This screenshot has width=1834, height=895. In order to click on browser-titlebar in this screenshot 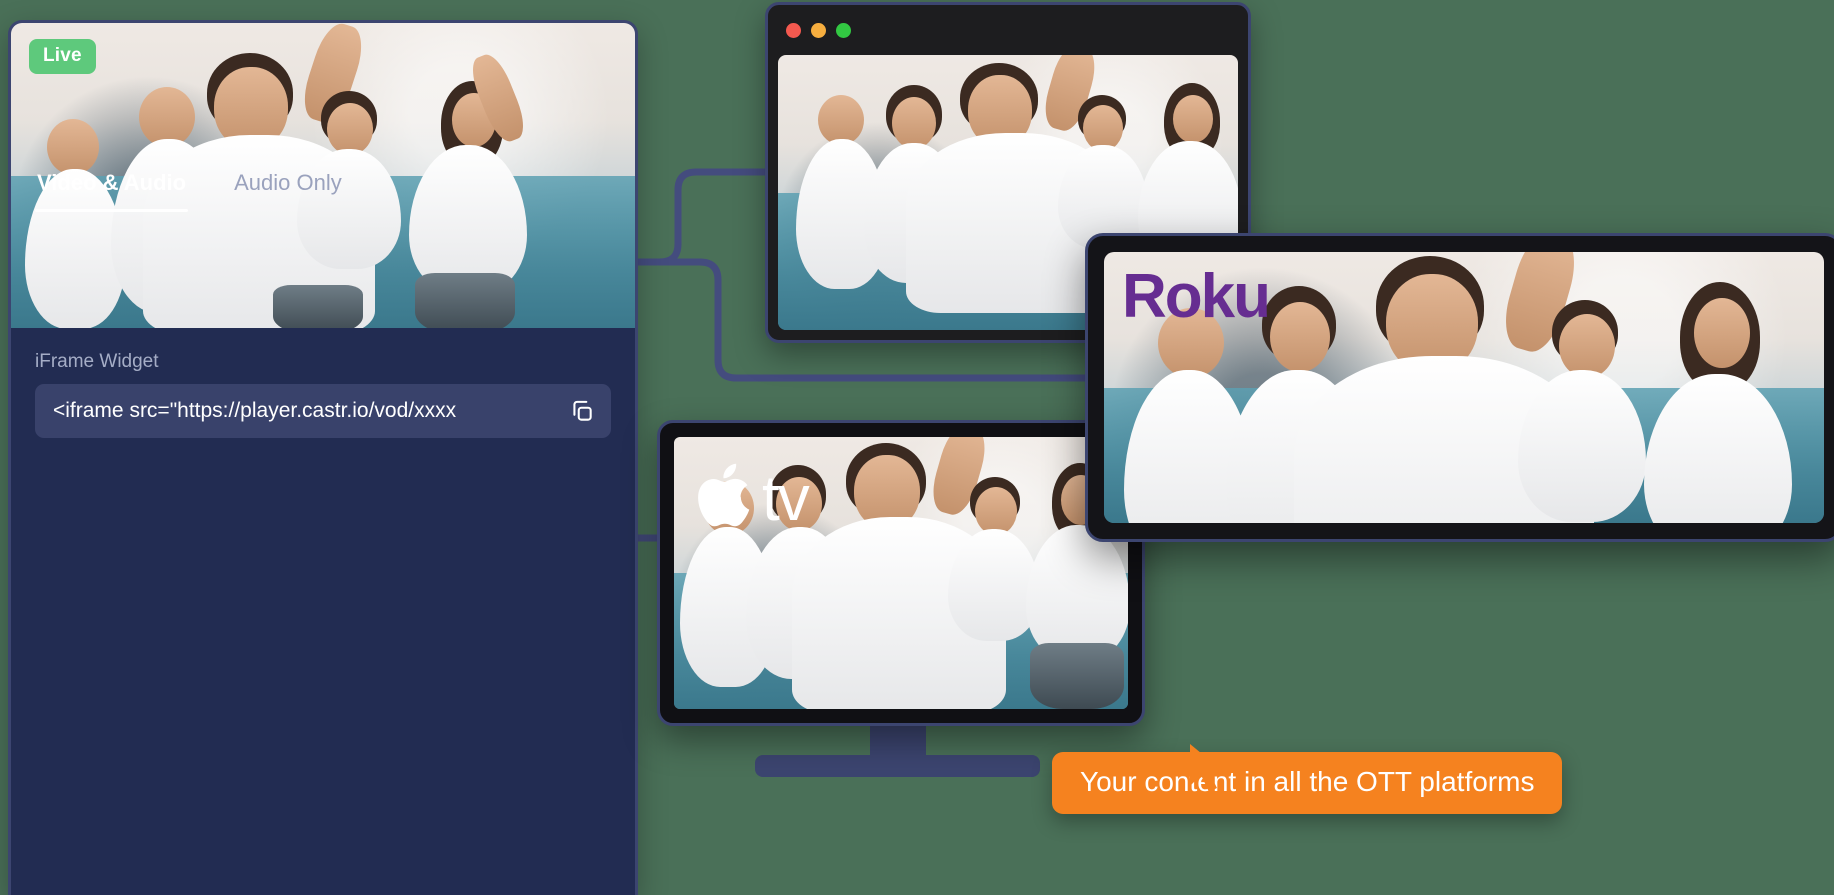, I will do `click(1008, 30)`.